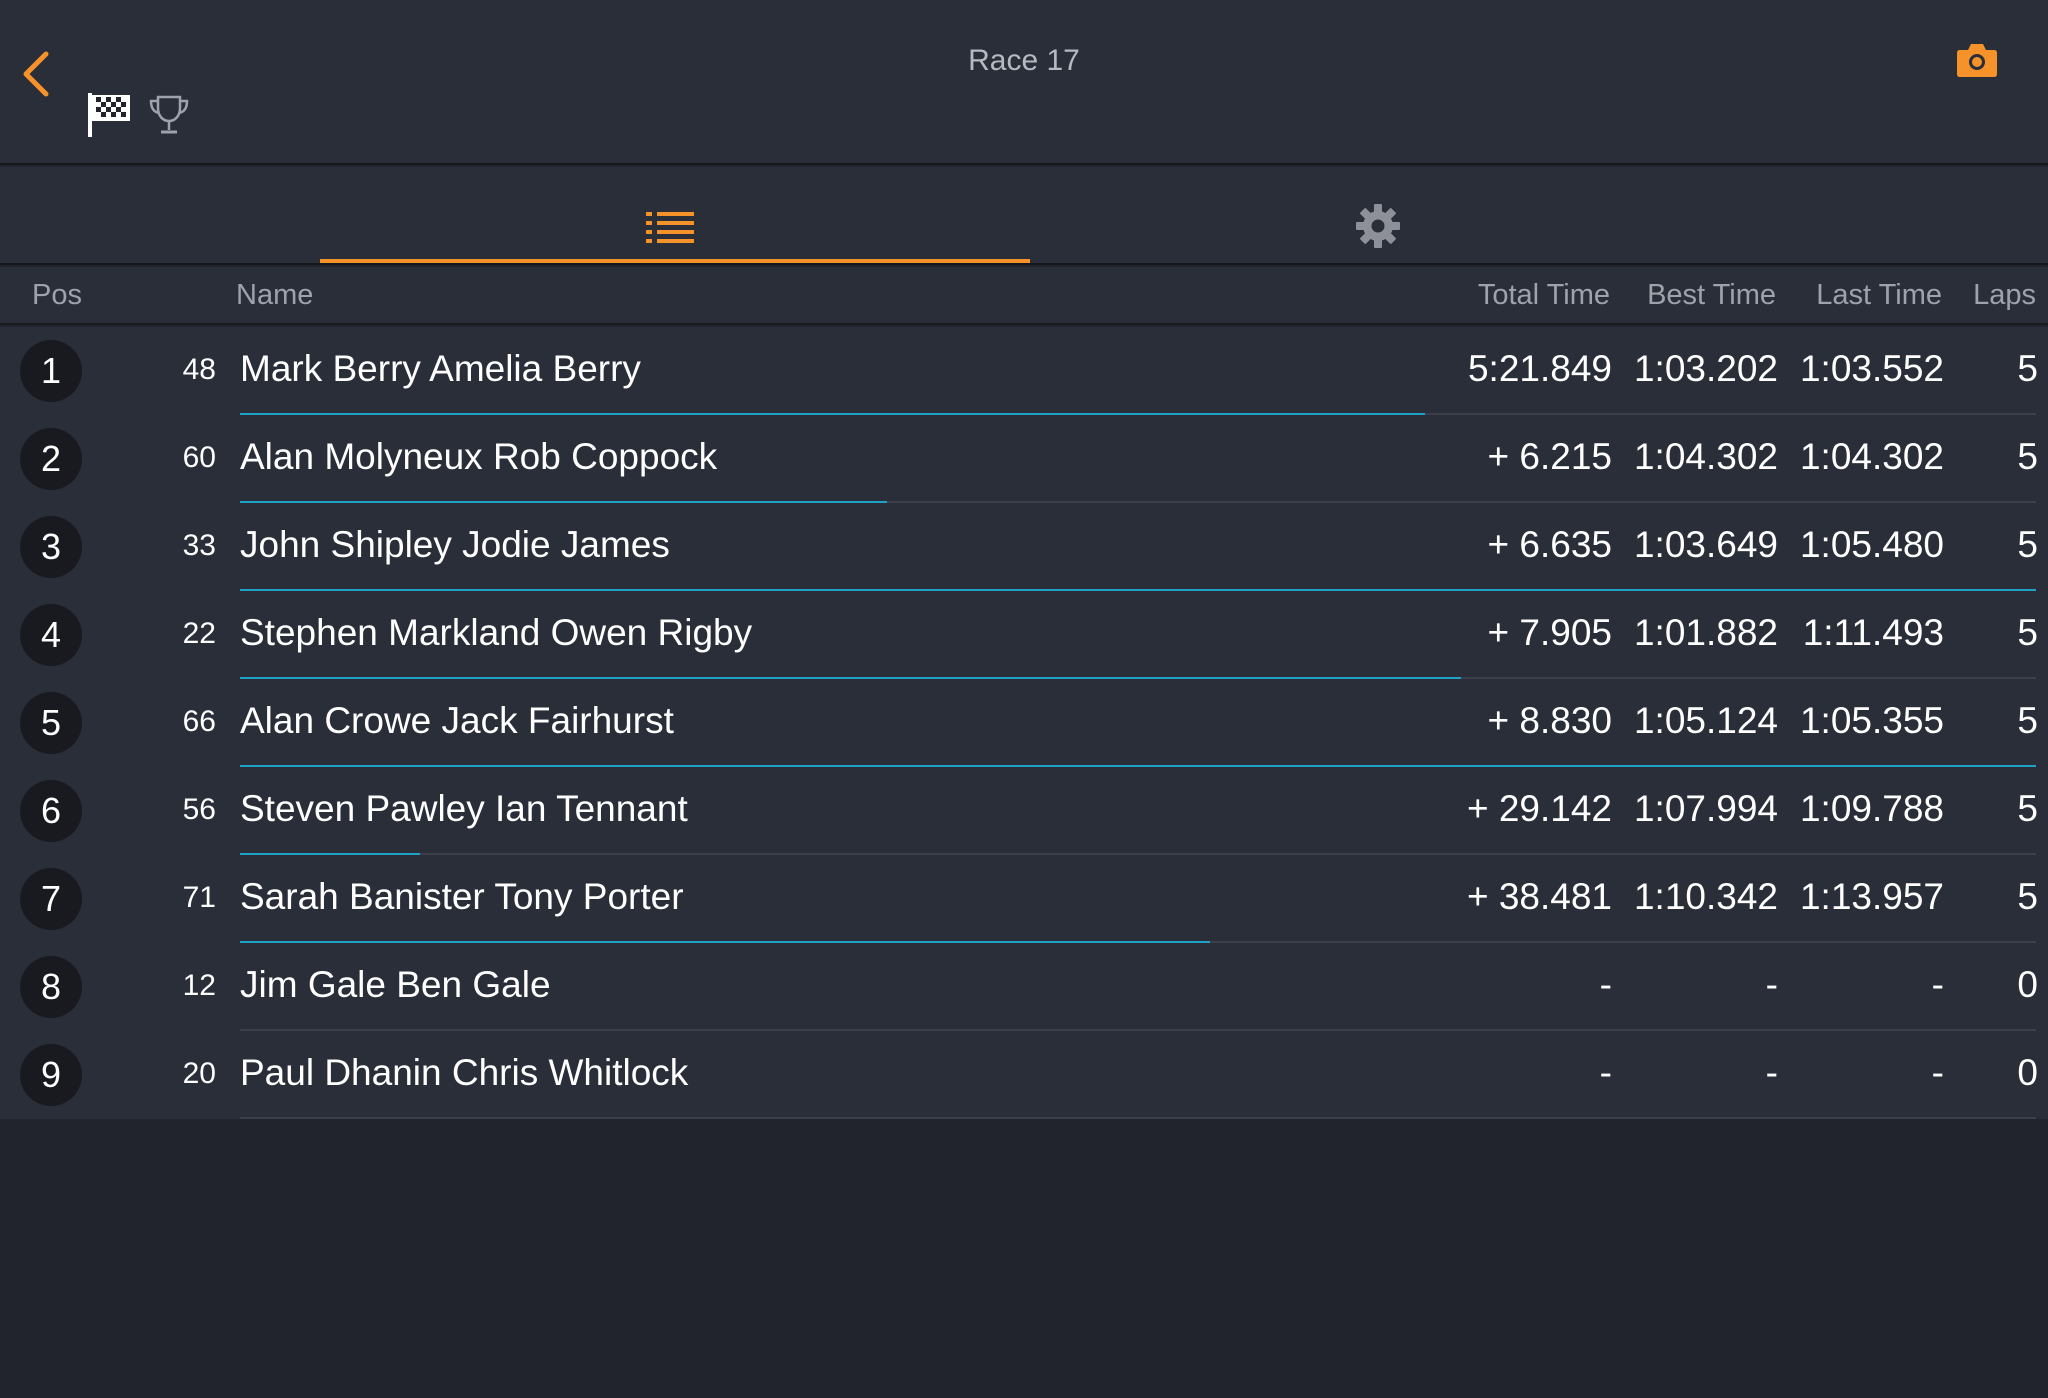 Image resolution: width=2048 pixels, height=1398 pixels. Describe the element at coordinates (1705, 720) in the screenshot. I see `best-time: 1:05.124` at that location.